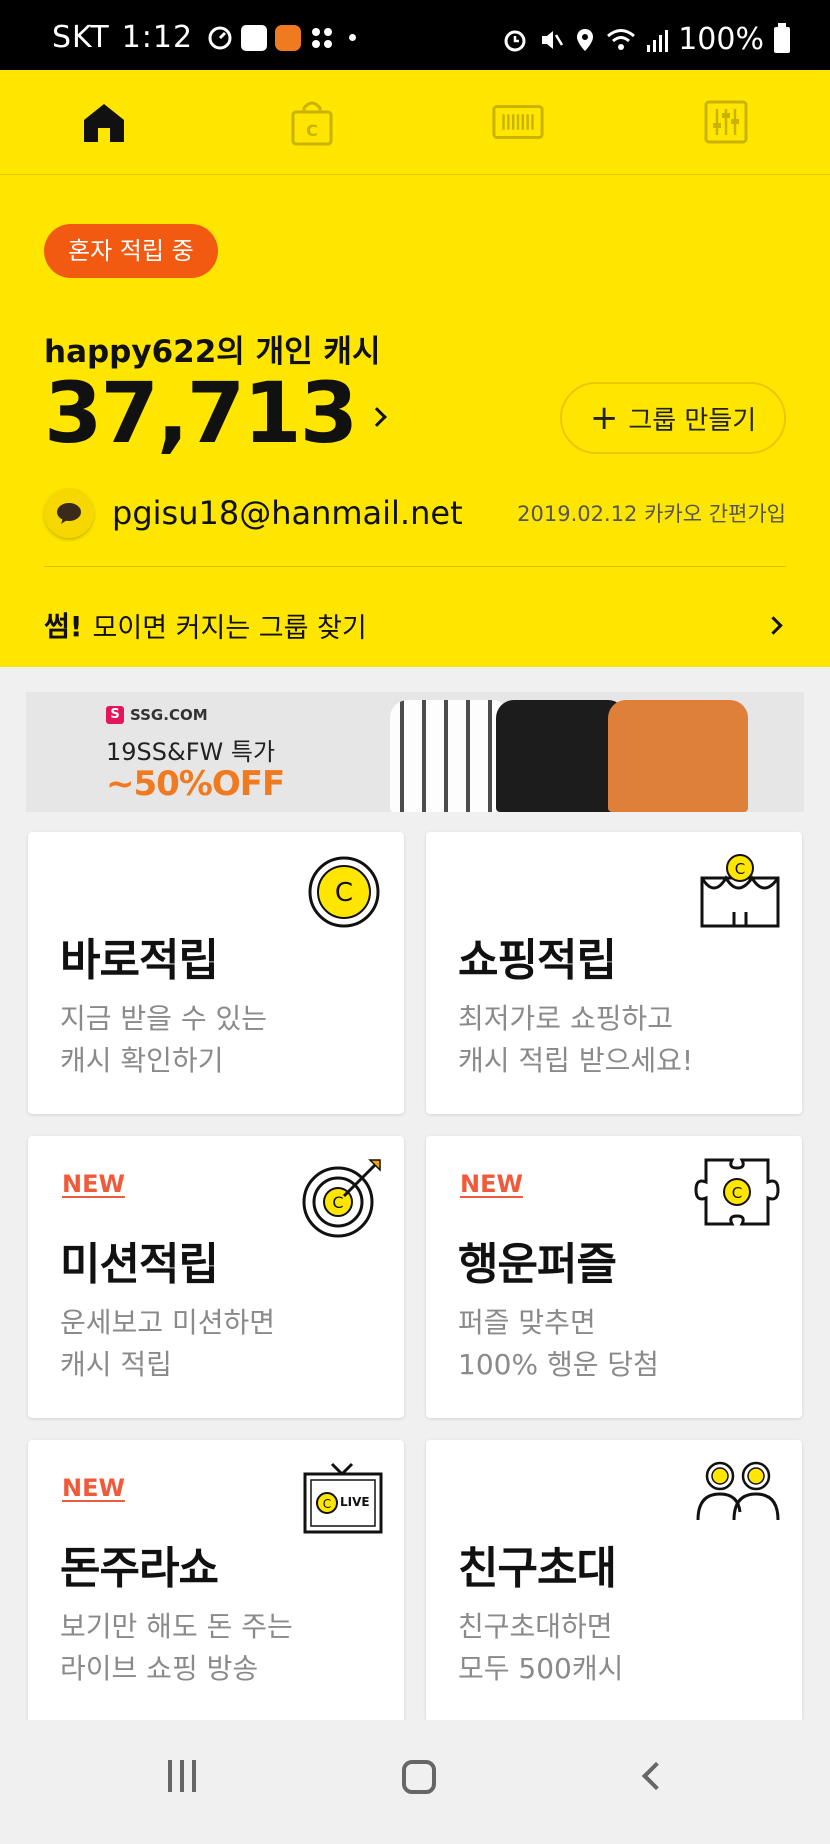 This screenshot has width=830, height=1844. Describe the element at coordinates (63, 626) in the screenshot. I see `ssum-label: 썸!` at that location.